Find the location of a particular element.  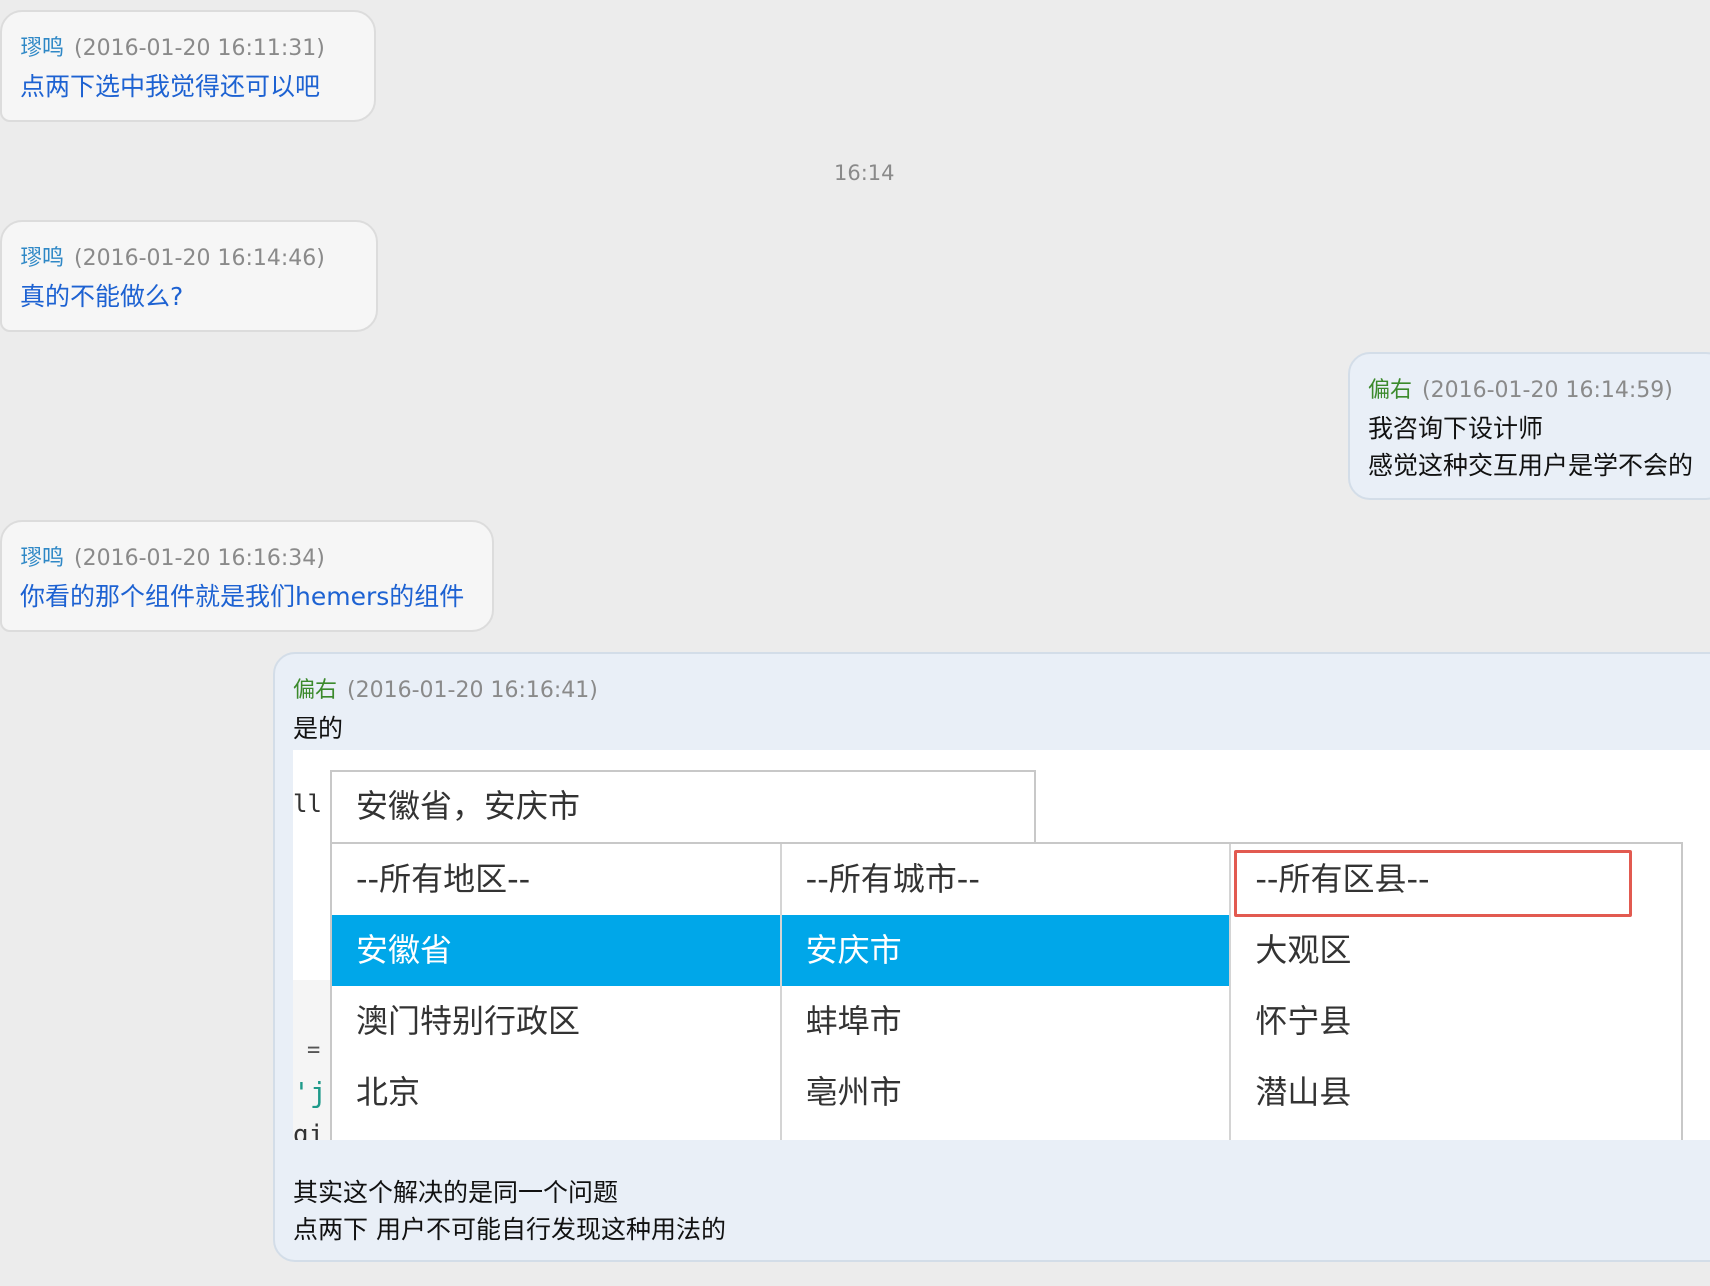

message-header: 璆鸣 (2016-01-20 16:14:46) is located at coordinates (172, 256).